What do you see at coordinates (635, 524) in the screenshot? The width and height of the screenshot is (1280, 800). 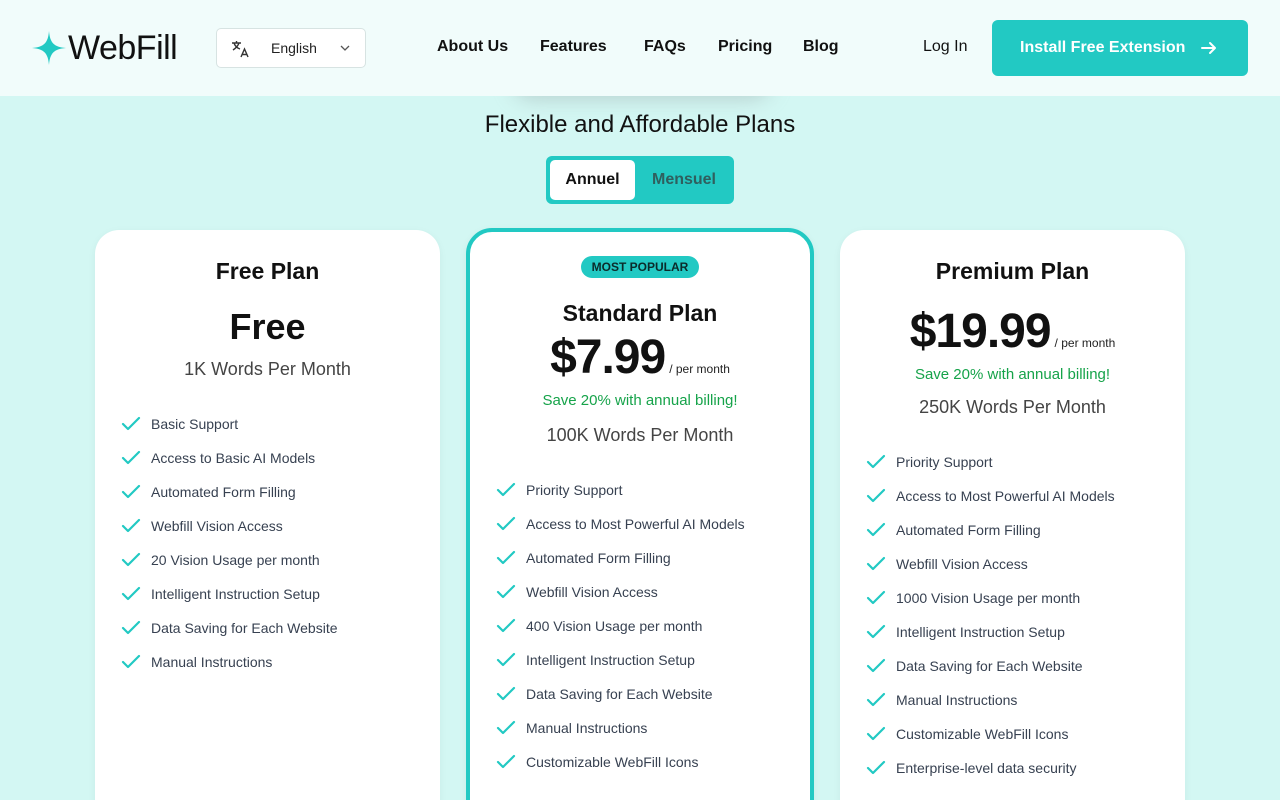 I see `feature-label: Access to Most Powerful AI Models` at bounding box center [635, 524].